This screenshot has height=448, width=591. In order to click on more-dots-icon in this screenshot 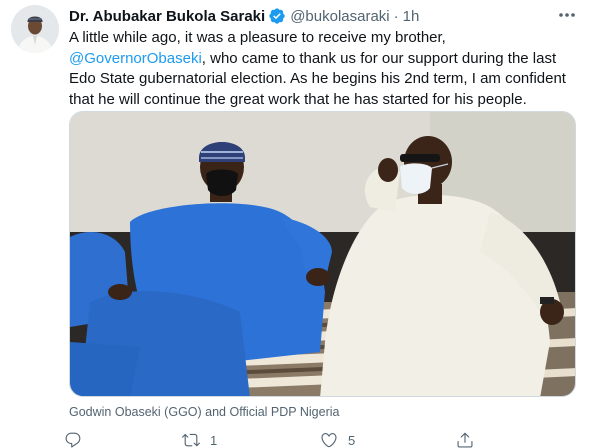, I will do `click(567, 15)`.